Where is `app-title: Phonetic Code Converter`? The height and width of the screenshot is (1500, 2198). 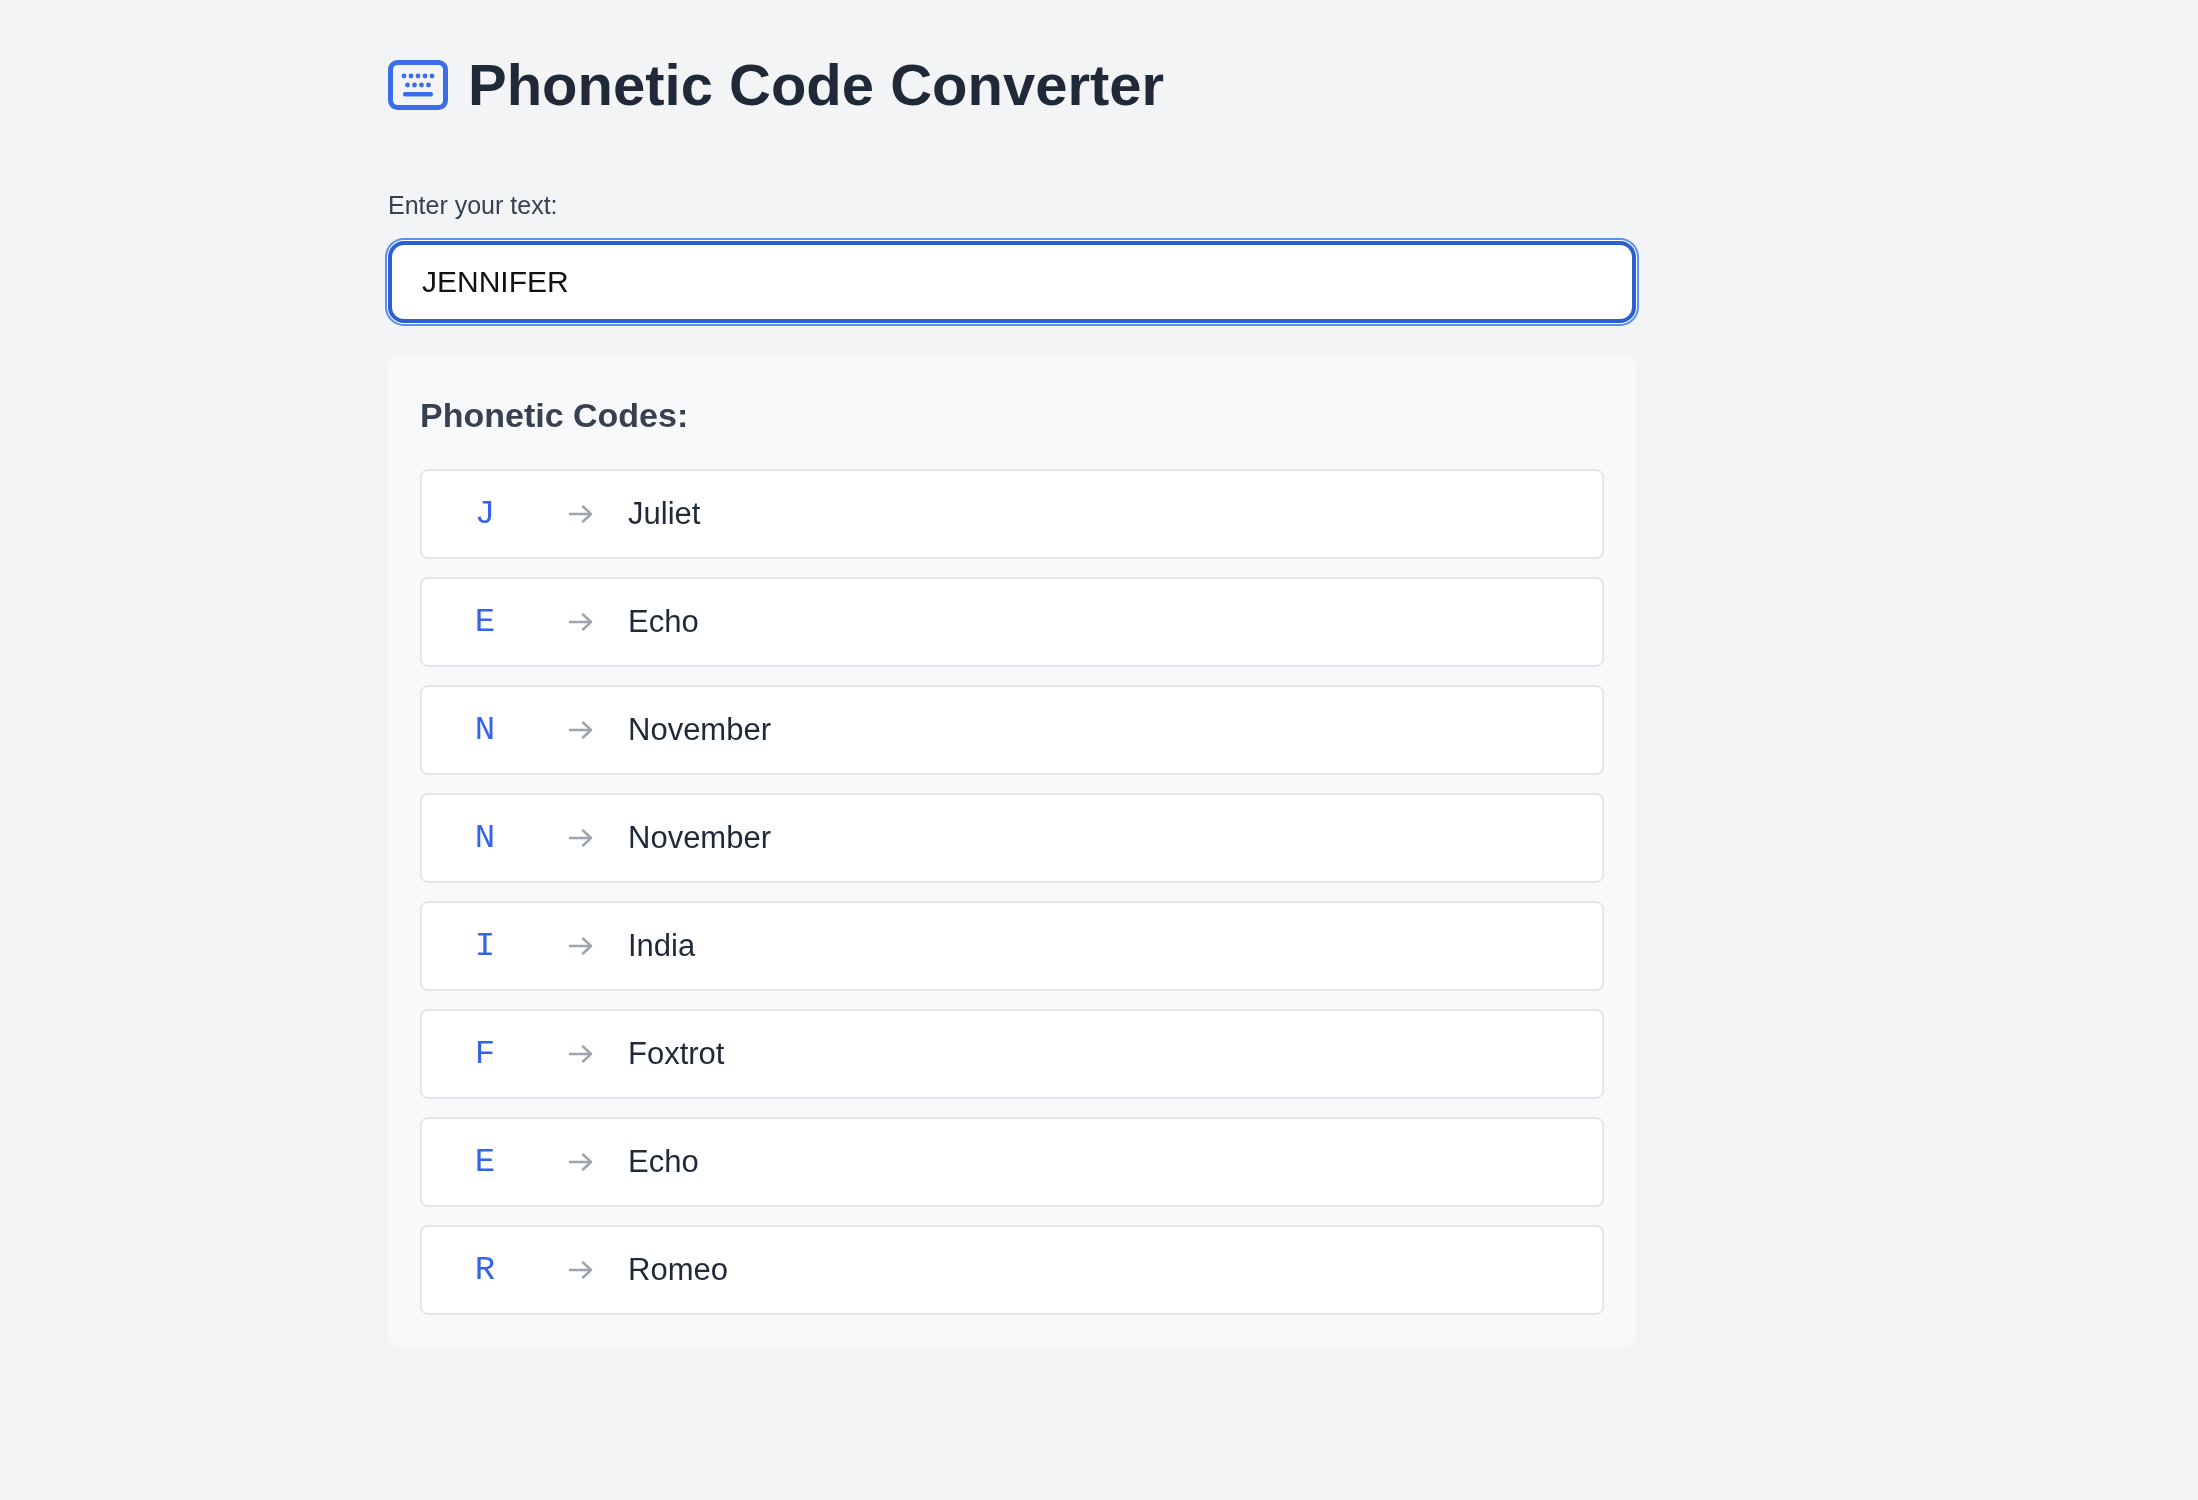 app-title: Phonetic Code Converter is located at coordinates (816, 85).